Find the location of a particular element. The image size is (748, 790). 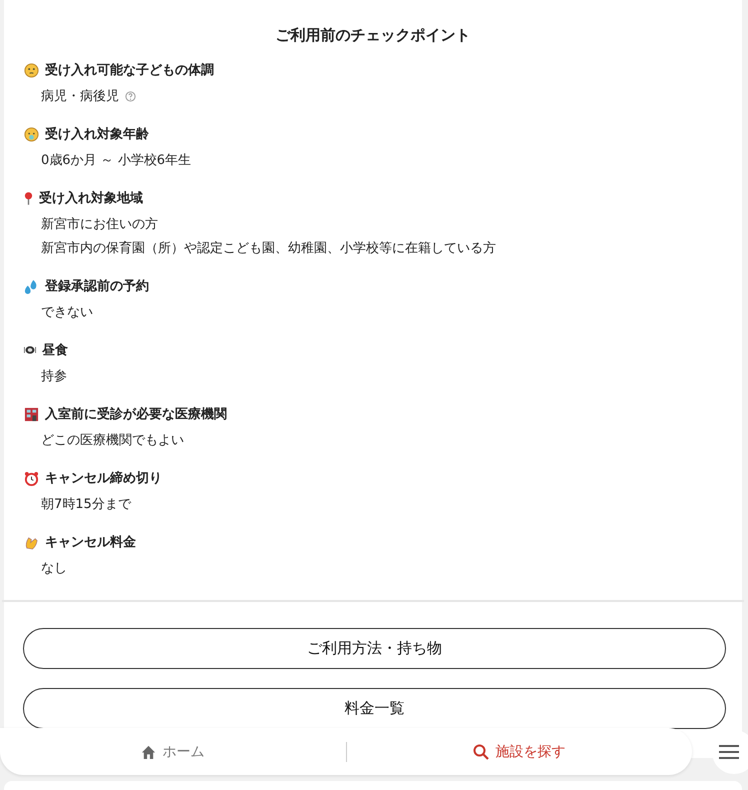

item-value: なし is located at coordinates (54, 568).